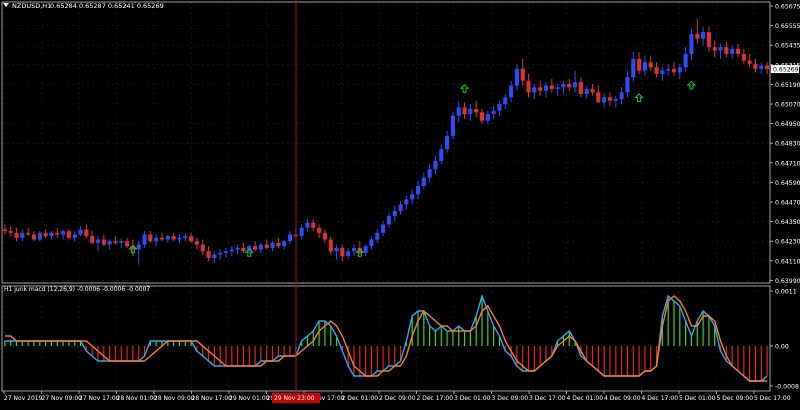 This screenshot has width=800, height=410. Describe the element at coordinates (6, 5) in the screenshot. I see `triangle-down-icon` at that location.